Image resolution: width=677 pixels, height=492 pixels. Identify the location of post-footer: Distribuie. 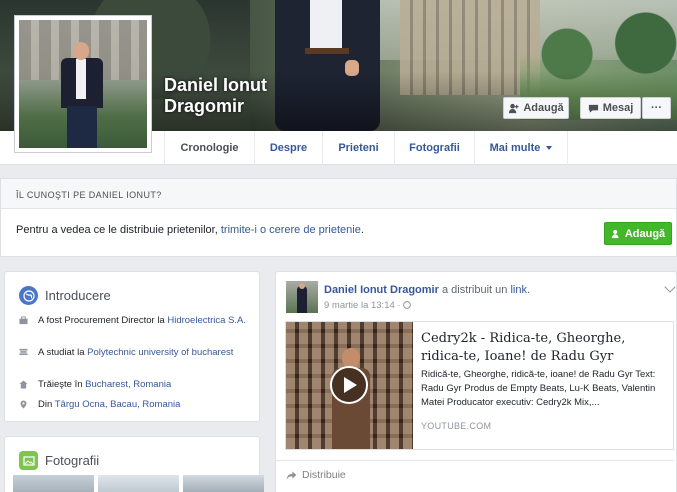
(475, 475).